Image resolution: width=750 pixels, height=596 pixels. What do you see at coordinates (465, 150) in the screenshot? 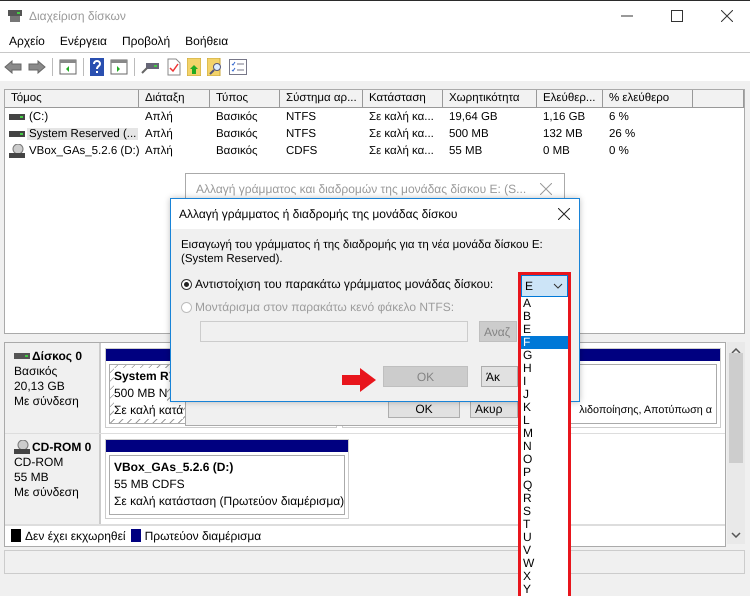
I see `table-cell: 55 MB` at bounding box center [465, 150].